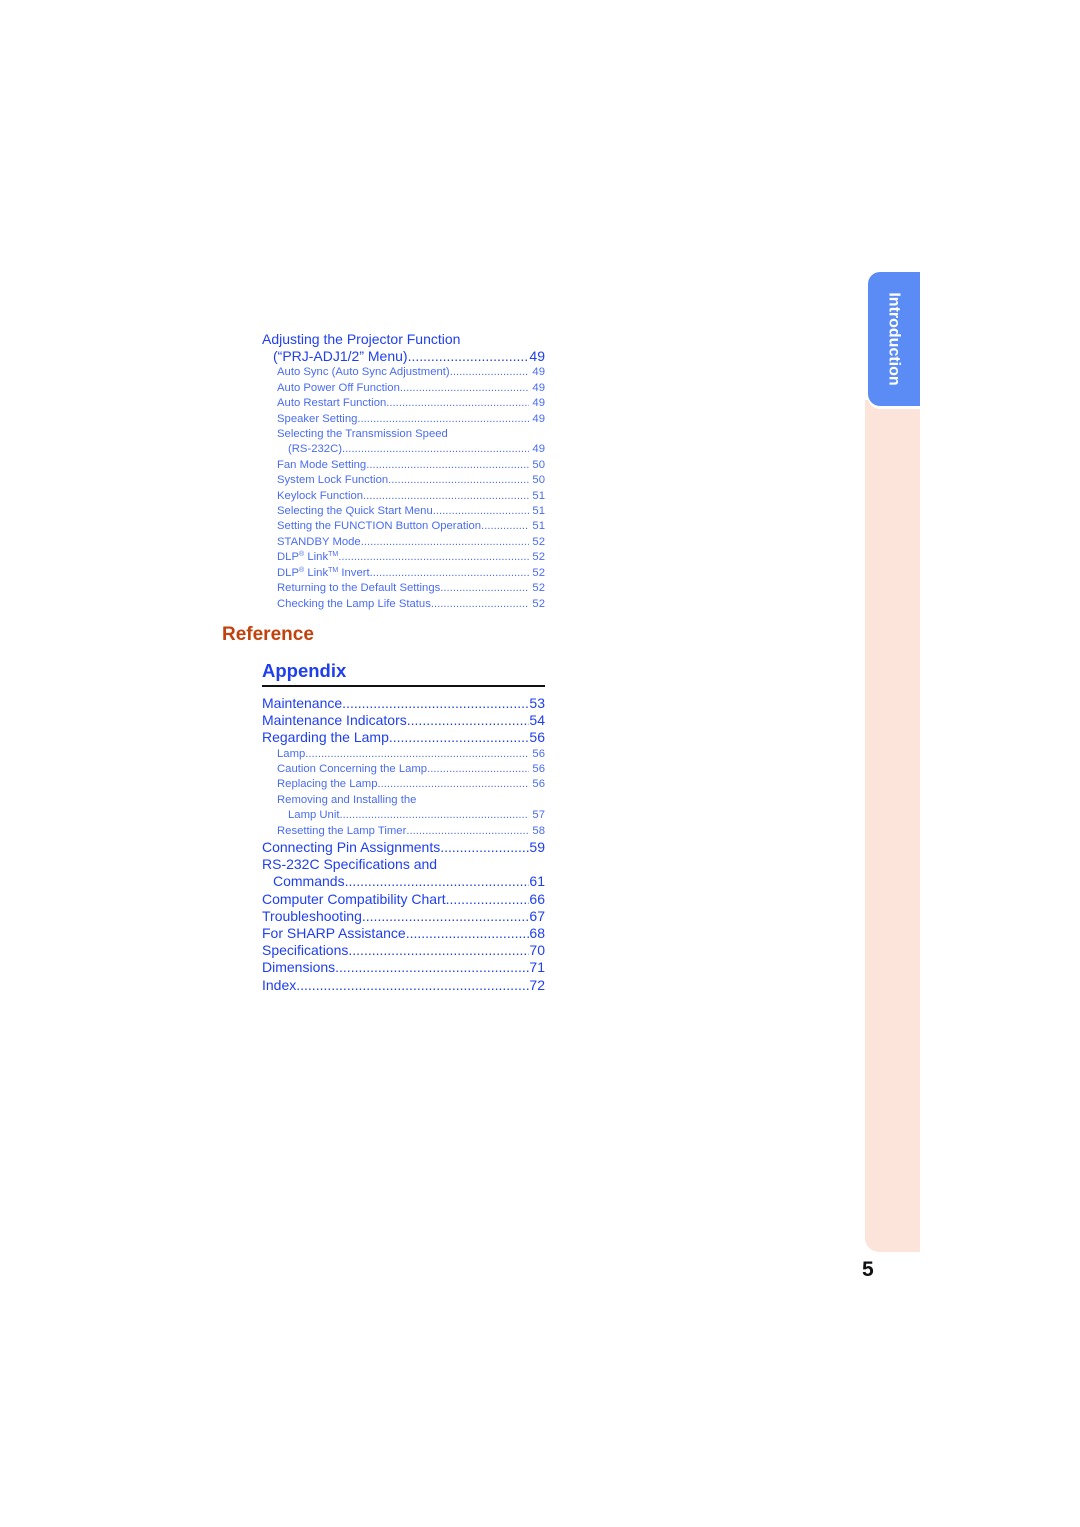  Describe the element at coordinates (352, 769) in the screenshot. I see `toc-item-title: Caution Concerning the Lamp` at that location.